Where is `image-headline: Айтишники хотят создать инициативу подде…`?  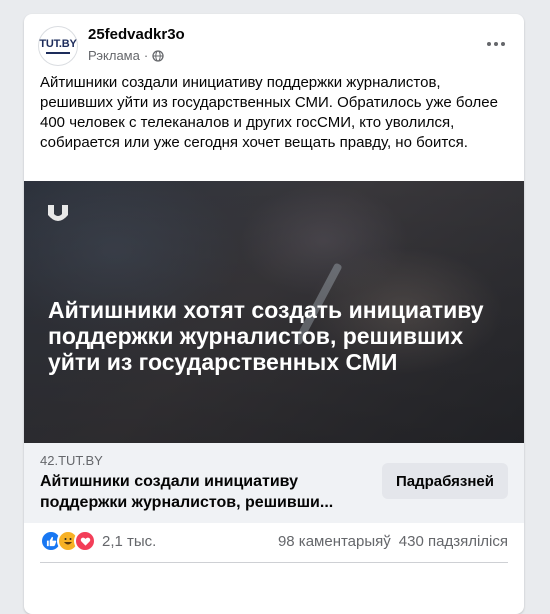
image-headline: Айтишники хотят создать инициативу подде… is located at coordinates (266, 336).